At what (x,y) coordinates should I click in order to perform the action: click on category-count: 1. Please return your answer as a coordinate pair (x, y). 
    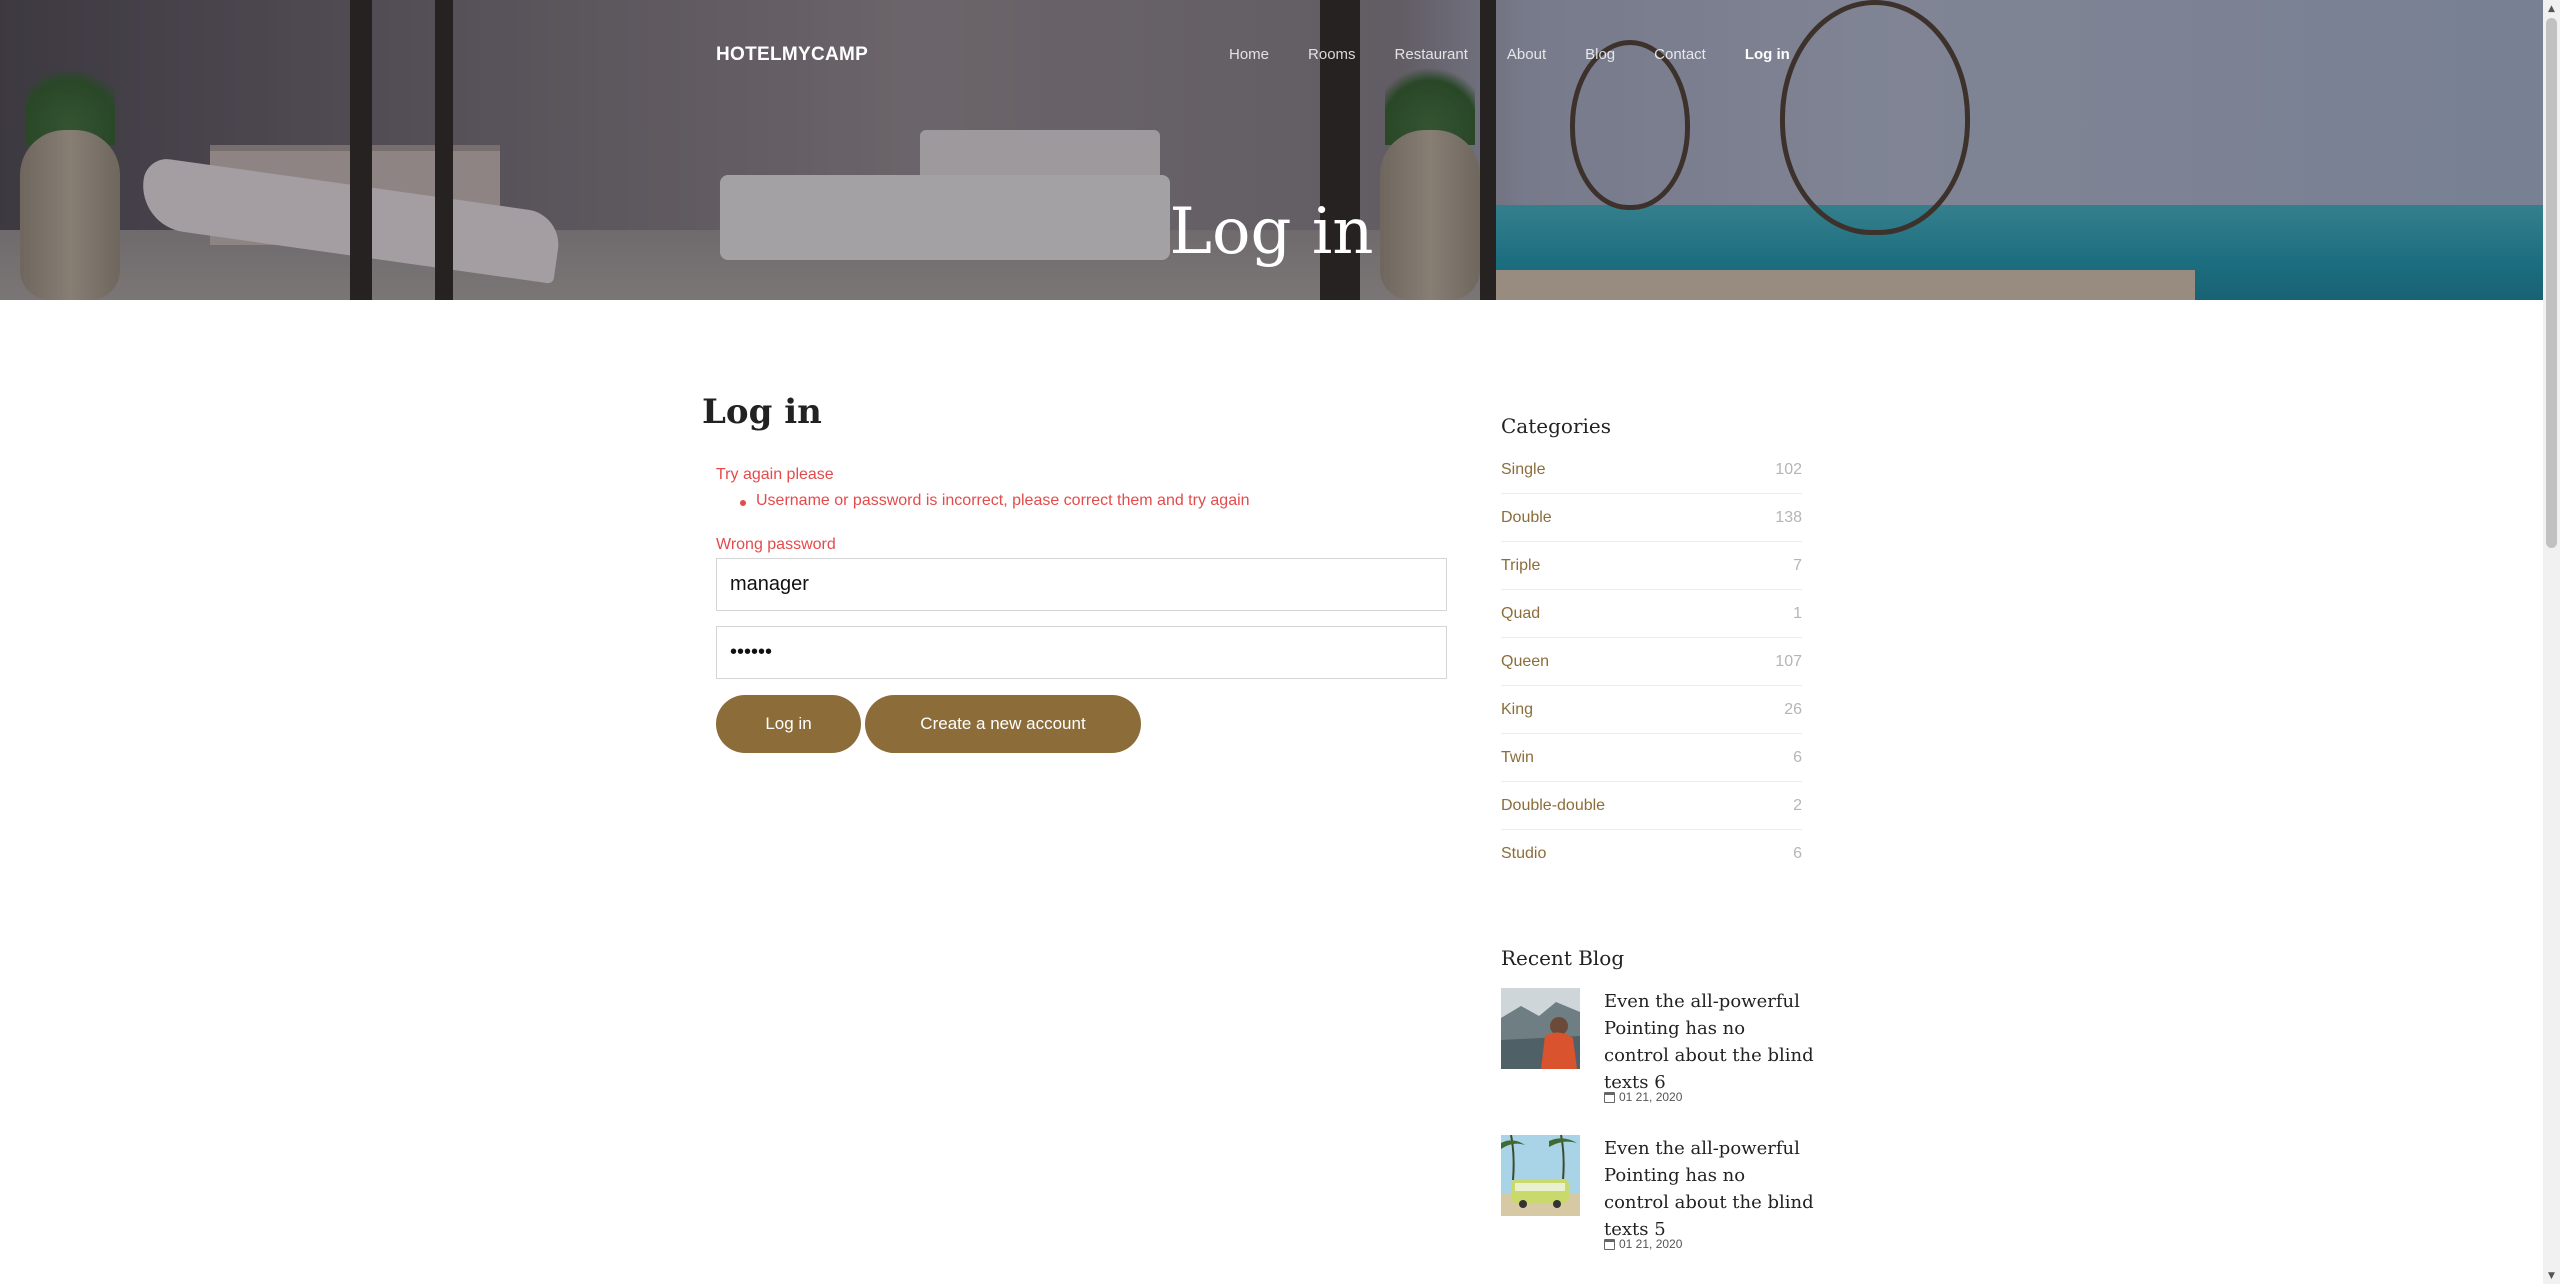
    Looking at the image, I should click on (1797, 613).